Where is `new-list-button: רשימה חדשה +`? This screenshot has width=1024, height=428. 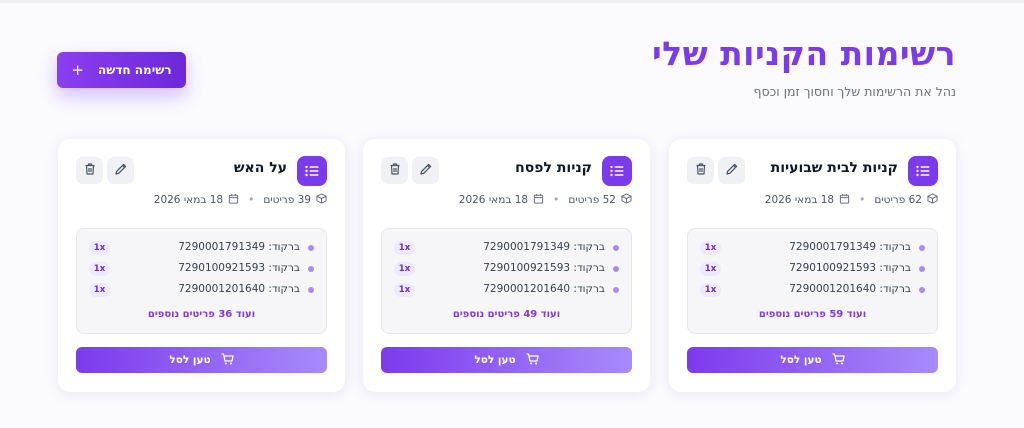 new-list-button: רשימה חדשה + is located at coordinates (121, 70).